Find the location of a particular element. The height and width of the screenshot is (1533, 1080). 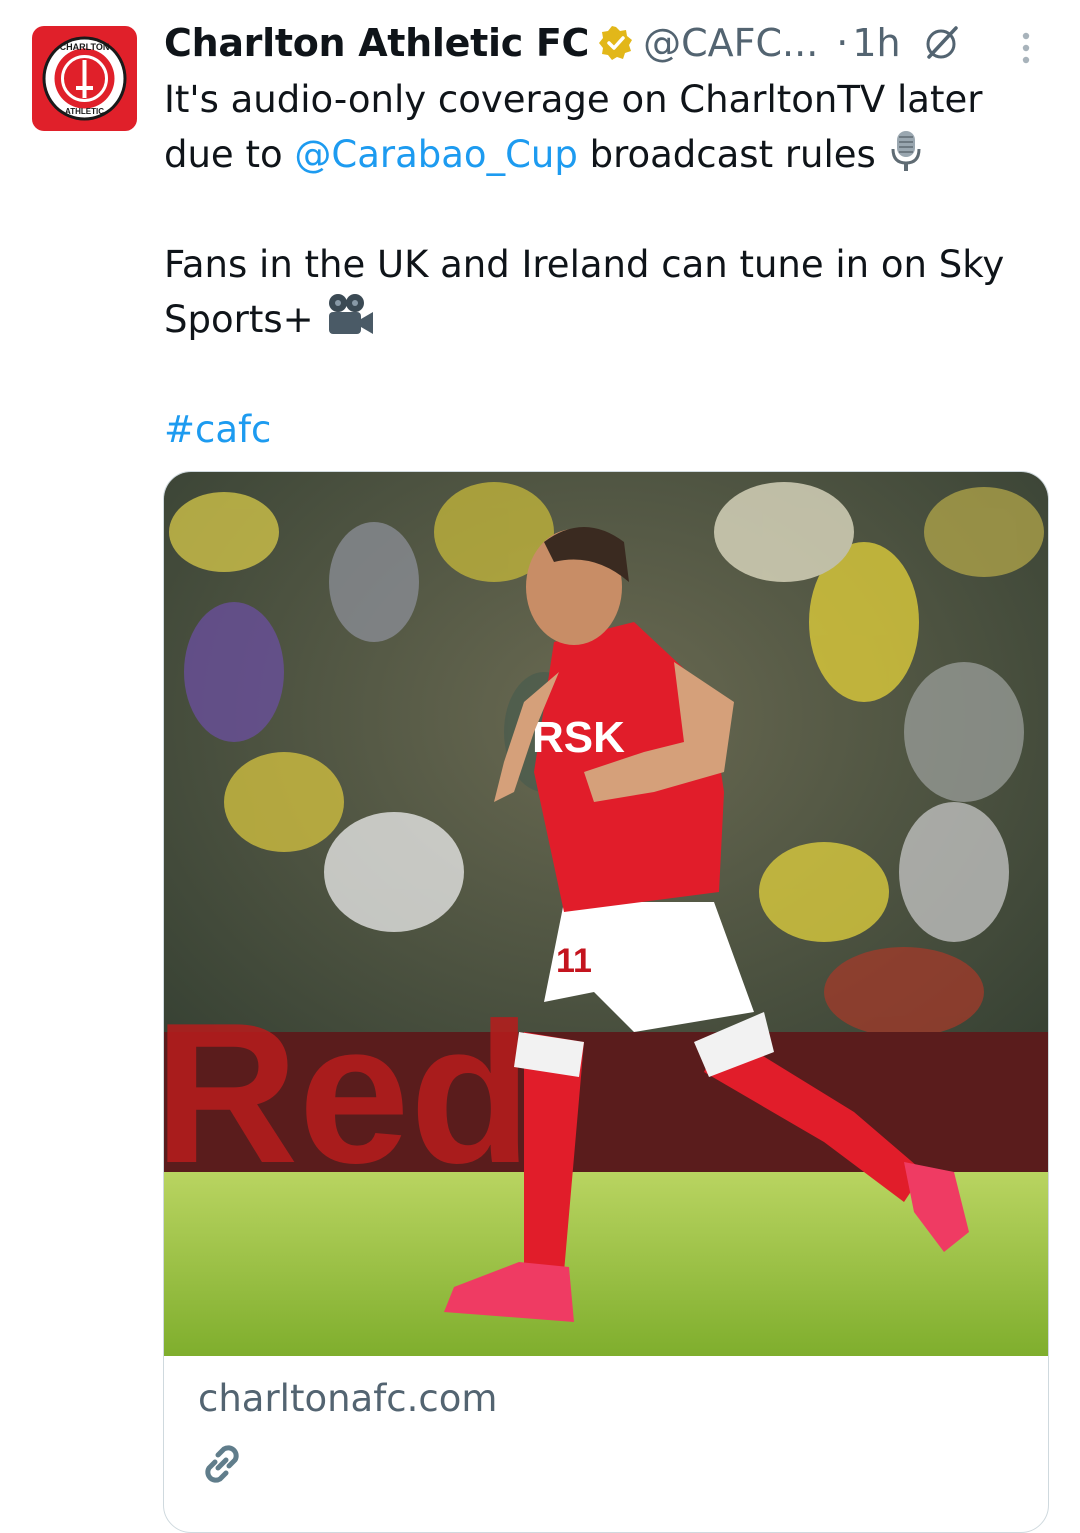

tweet-text-segment: Sports+ is located at coordinates (245, 319).